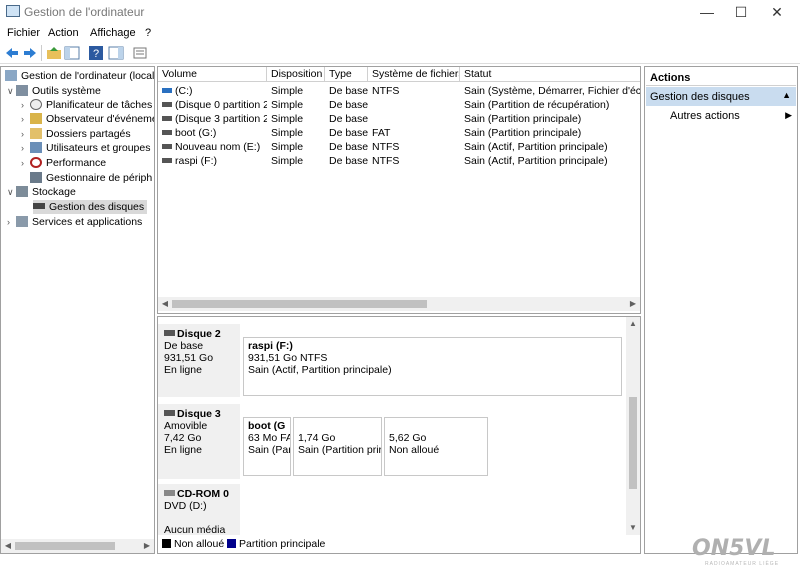  I want to click on tree-item-performance: › Performance, so click(63, 163).